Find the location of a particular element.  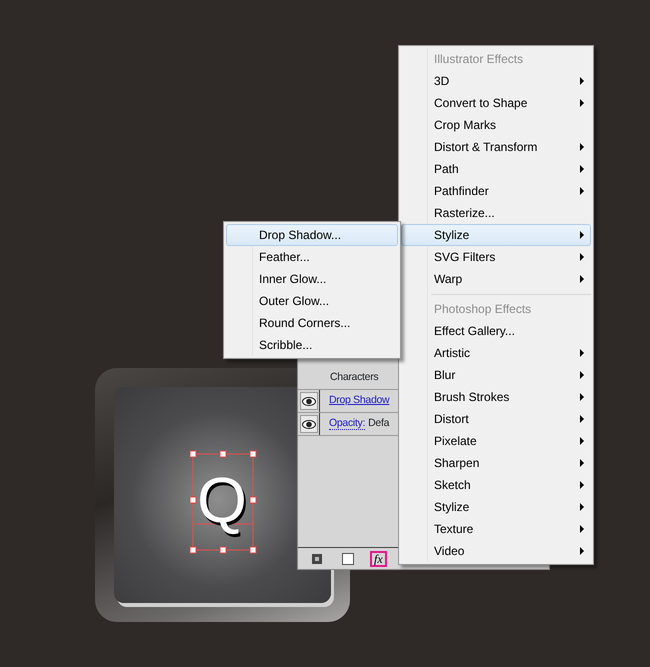

square-icon is located at coordinates (348, 558).